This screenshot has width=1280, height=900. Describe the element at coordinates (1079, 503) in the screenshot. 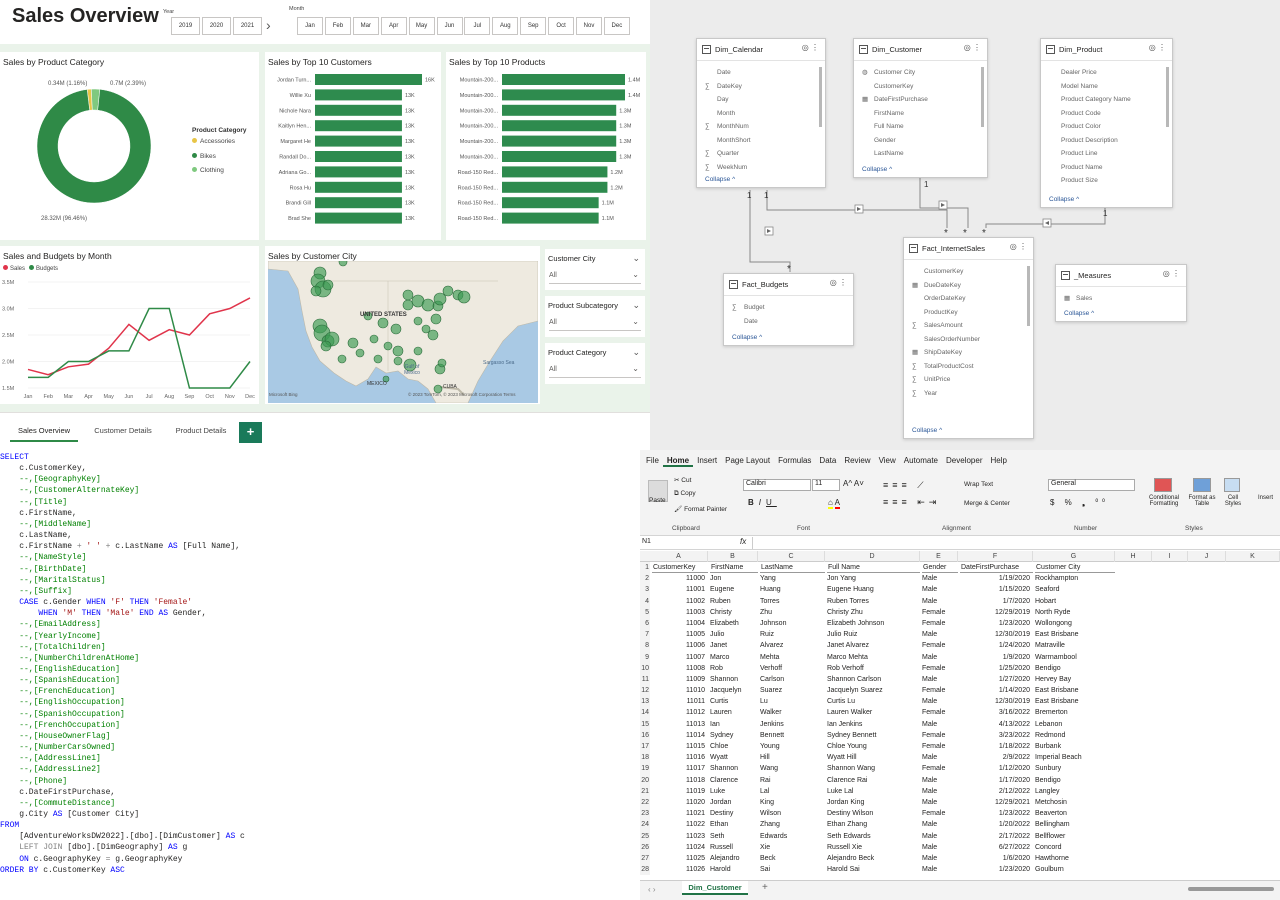

I see `number-buttons: $ % ❟ ⁰⁰` at that location.